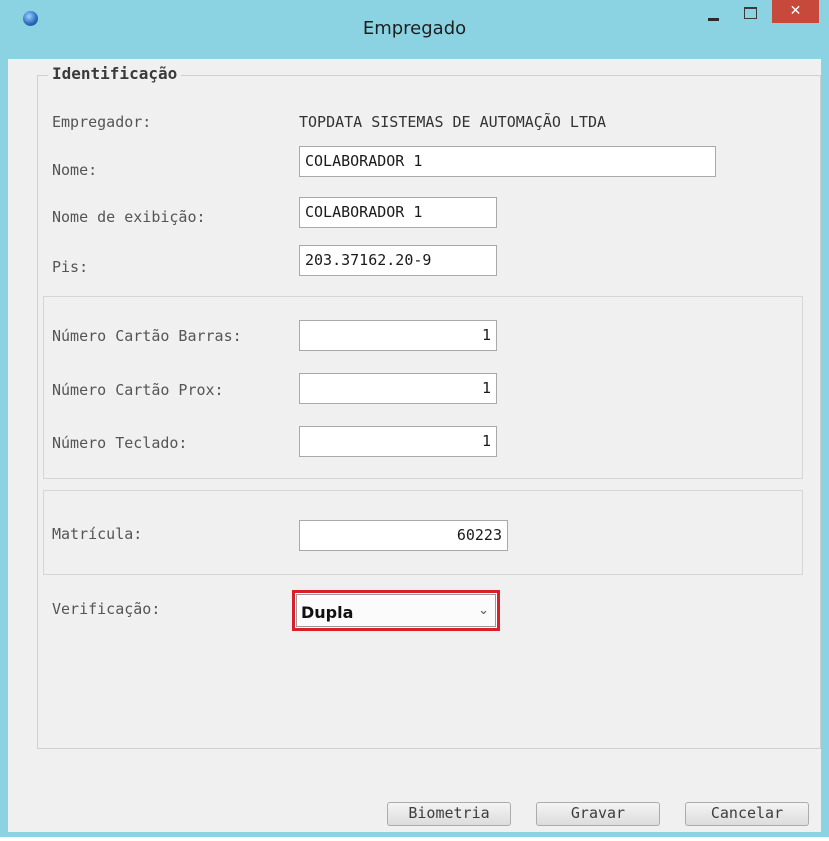  What do you see at coordinates (507, 161) in the screenshot?
I see `nome-input: COLABORADOR 1` at bounding box center [507, 161].